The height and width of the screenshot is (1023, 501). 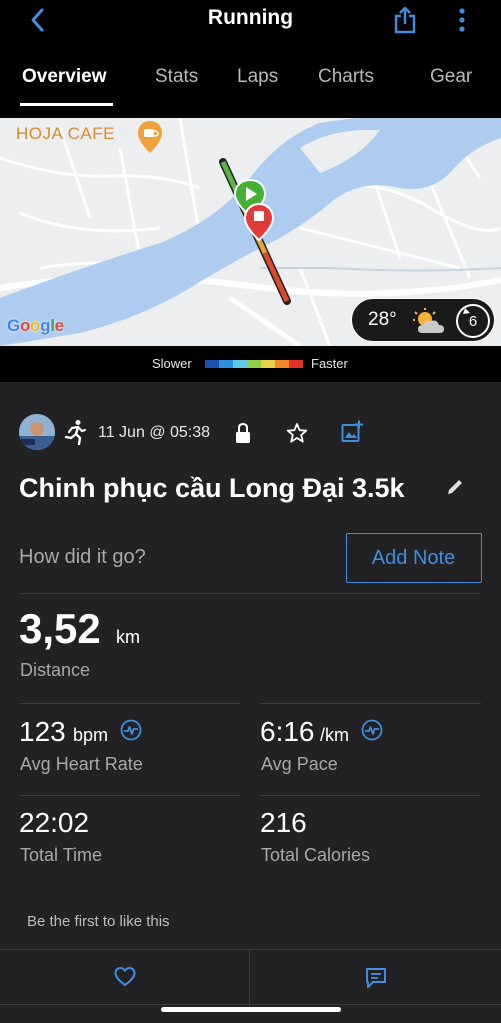 I want to click on avatar, so click(x=37, y=432).